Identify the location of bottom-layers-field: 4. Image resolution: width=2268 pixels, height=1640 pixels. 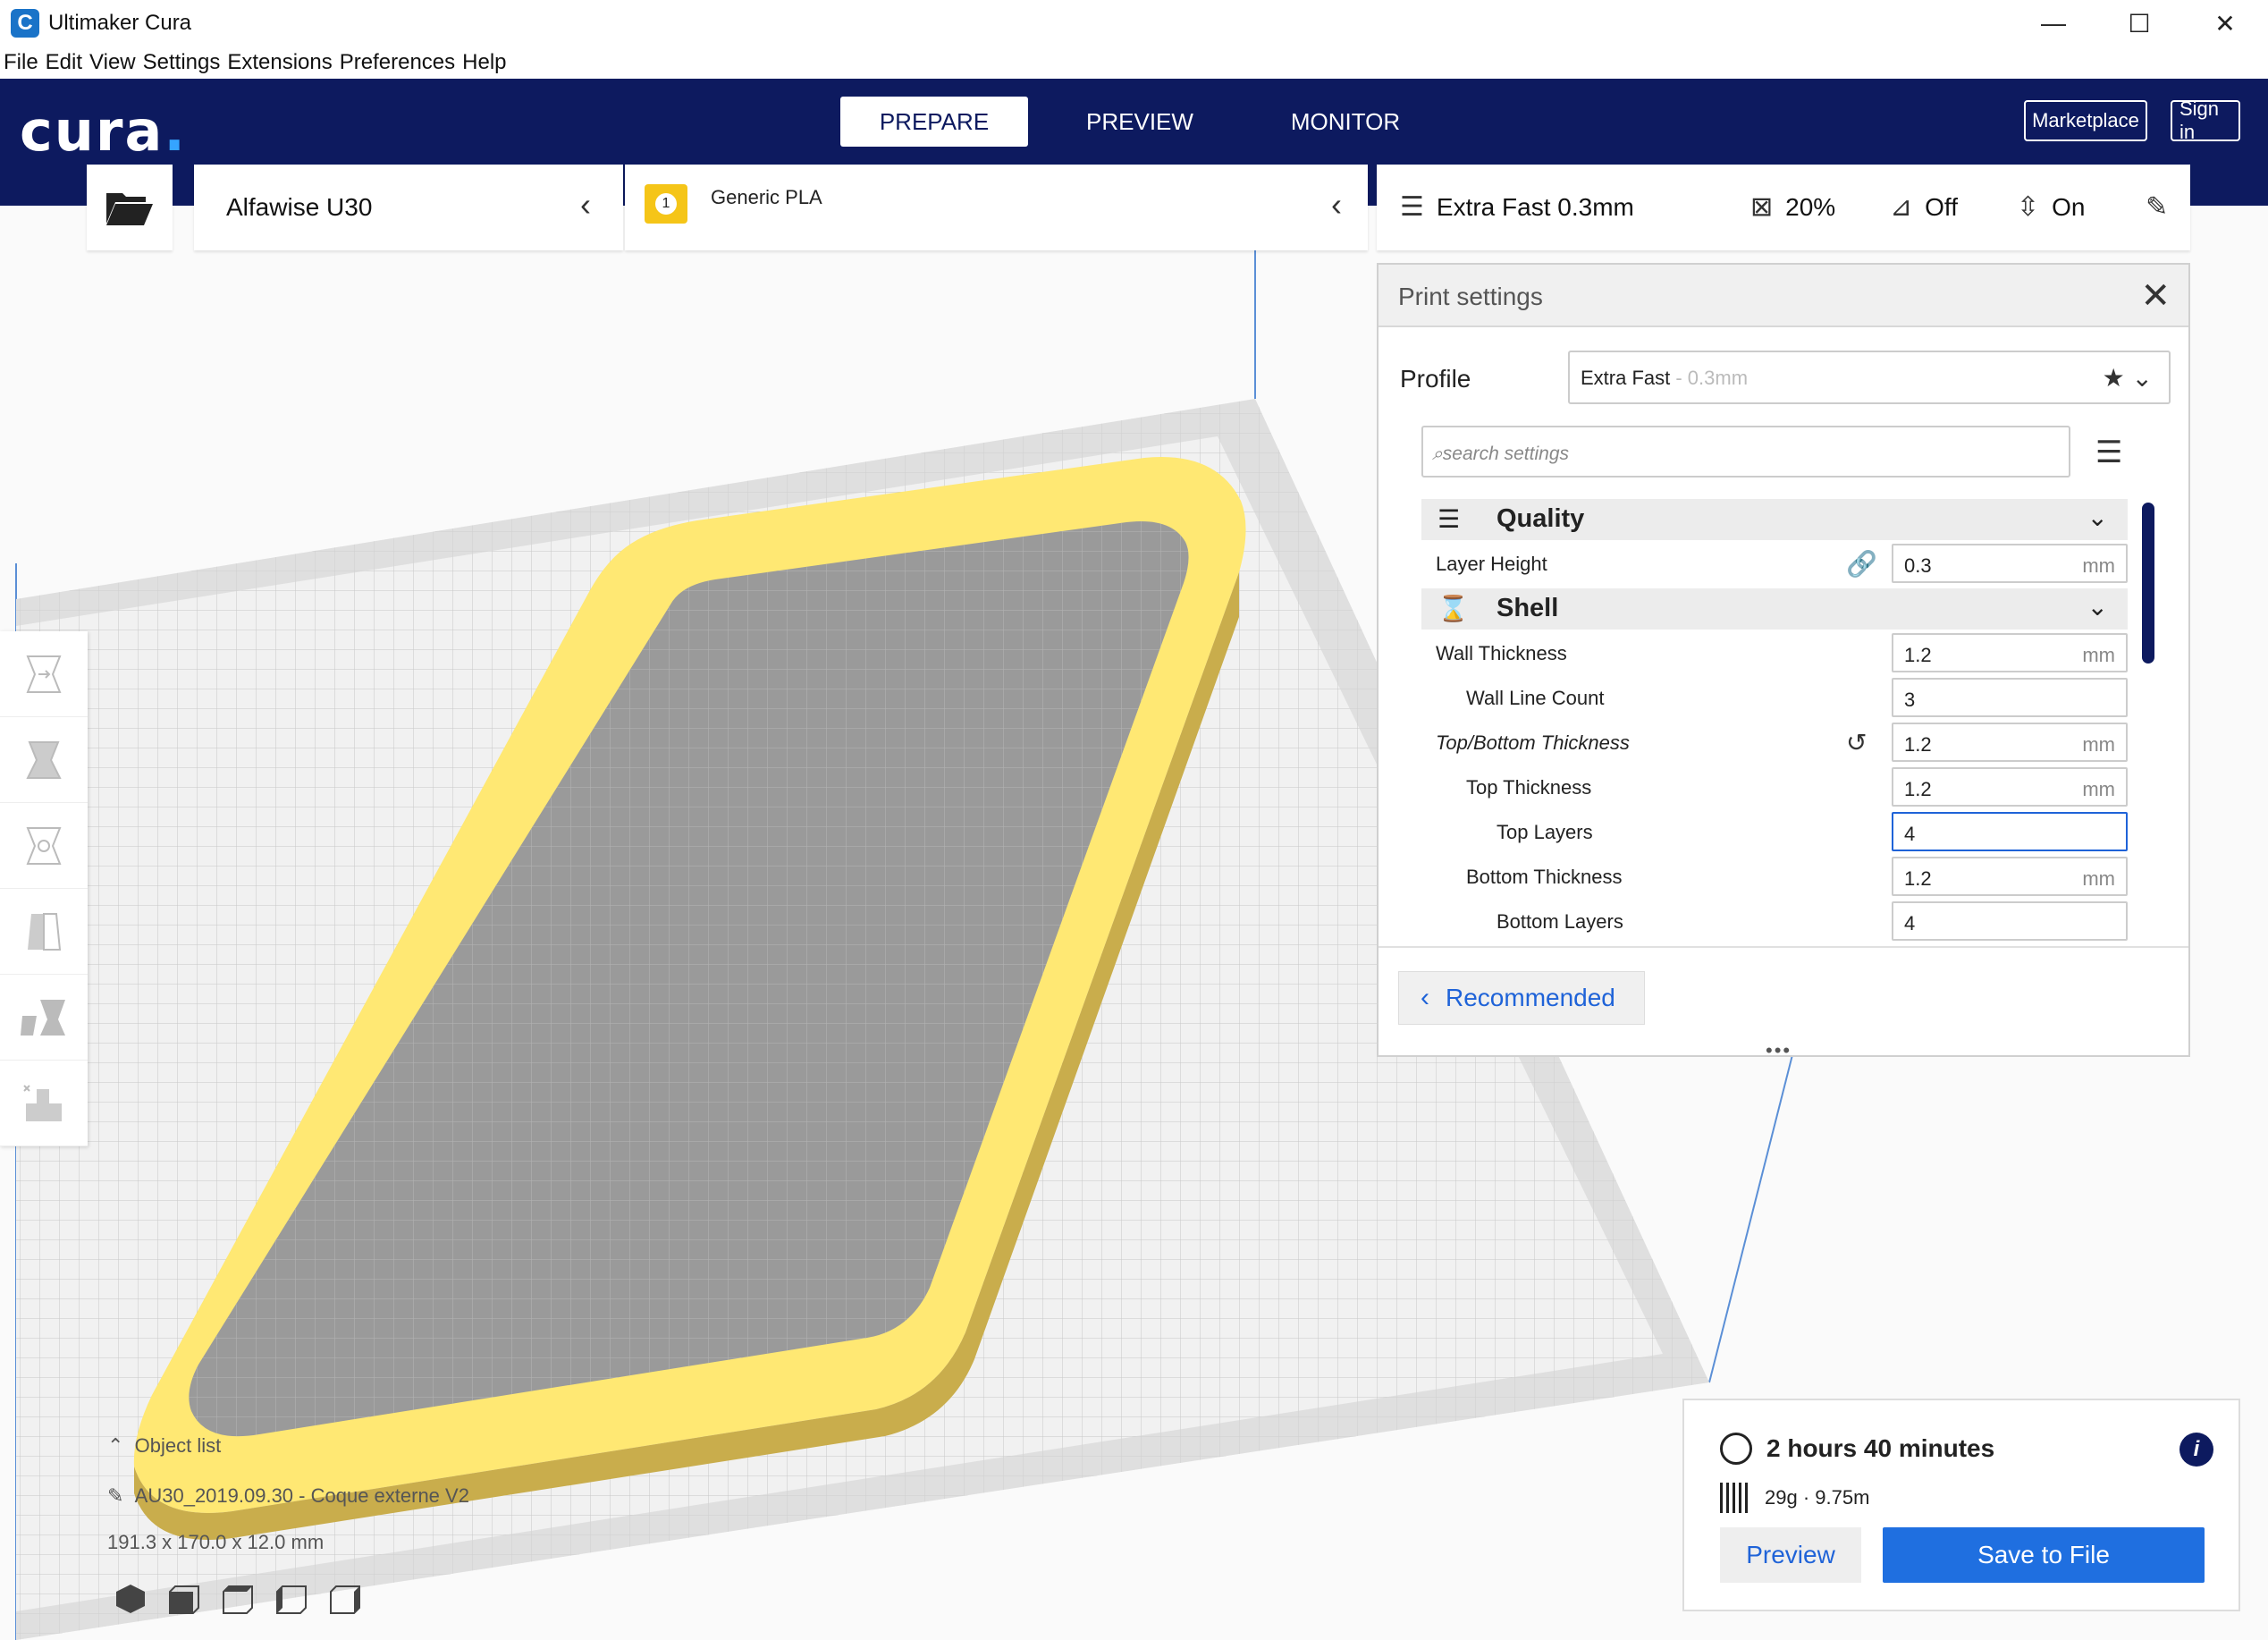
(2010, 921).